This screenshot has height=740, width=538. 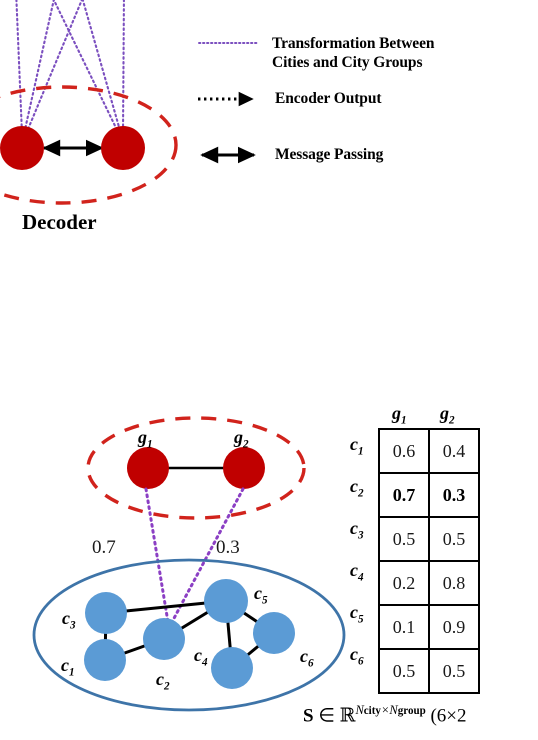 What do you see at coordinates (361, 535) in the screenshot?
I see `table-row-header-c3-sub: 3` at bounding box center [361, 535].